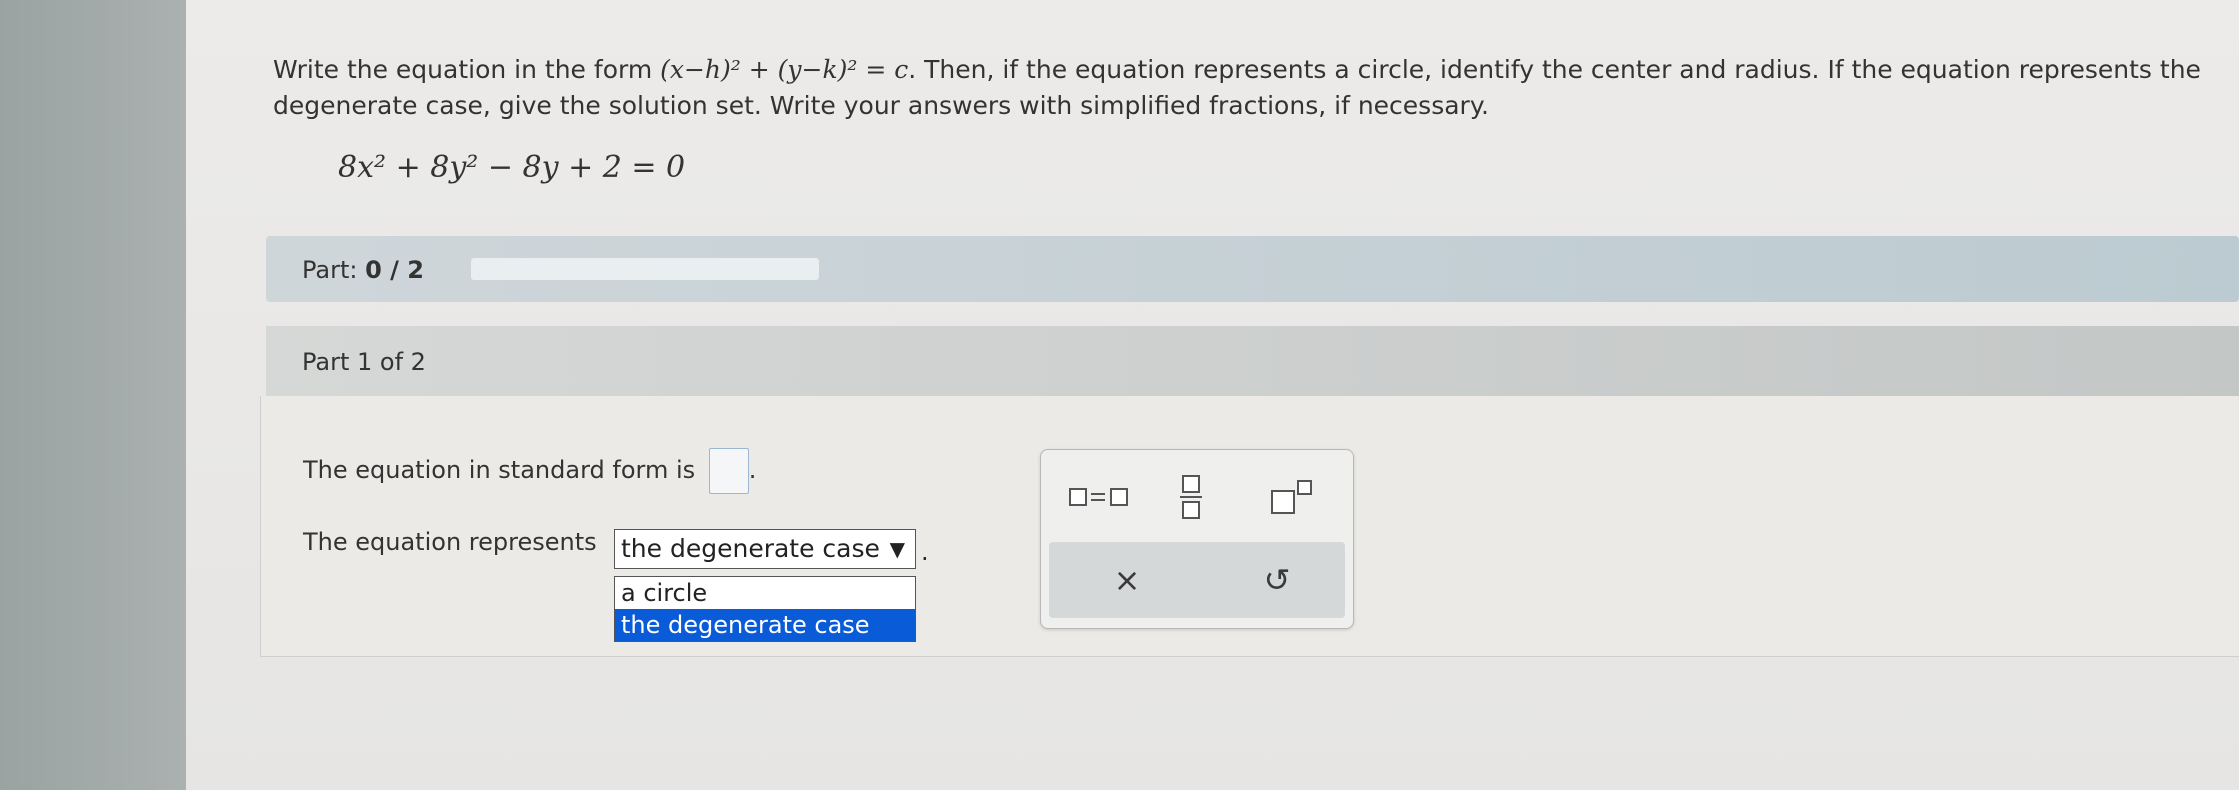 The height and width of the screenshot is (790, 2239). What do you see at coordinates (467, 69) in the screenshot?
I see `instruction-prefix: Write the equation in the form` at bounding box center [467, 69].